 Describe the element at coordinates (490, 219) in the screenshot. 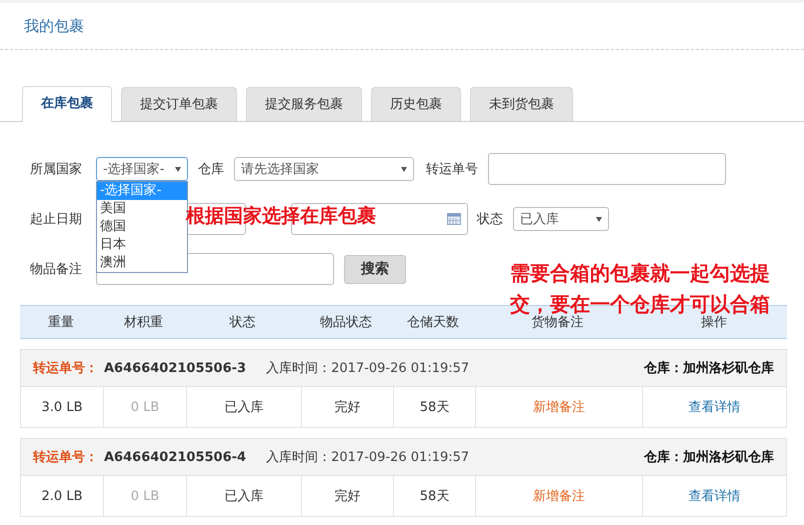

I see `field-label: 状态` at that location.